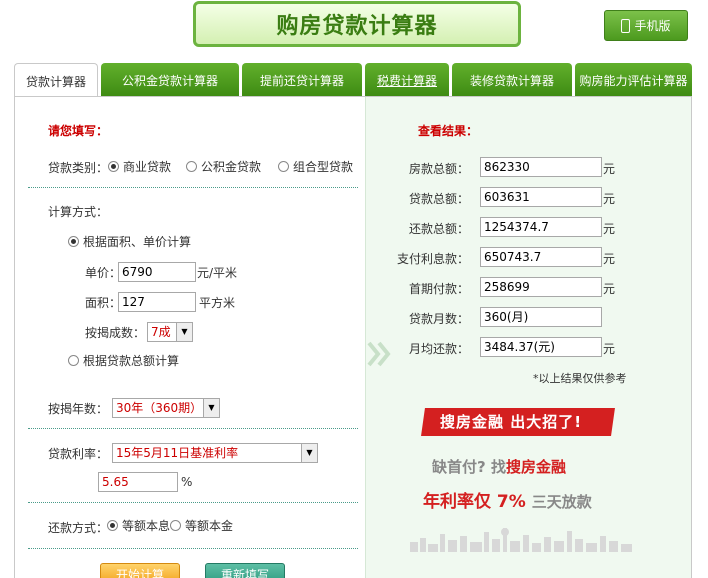 Image resolution: width=708 pixels, height=578 pixels. I want to click on loan-type-label: 贷款类别：, so click(78, 168).